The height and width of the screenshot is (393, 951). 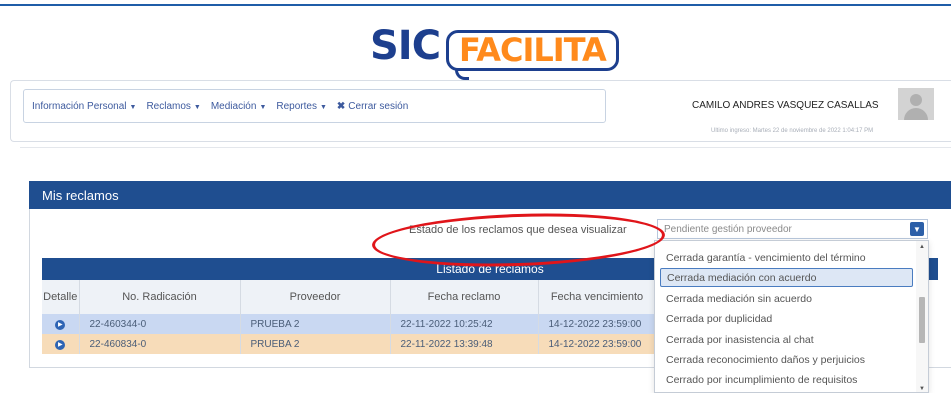 What do you see at coordinates (485, 147) in the screenshot?
I see `divider` at bounding box center [485, 147].